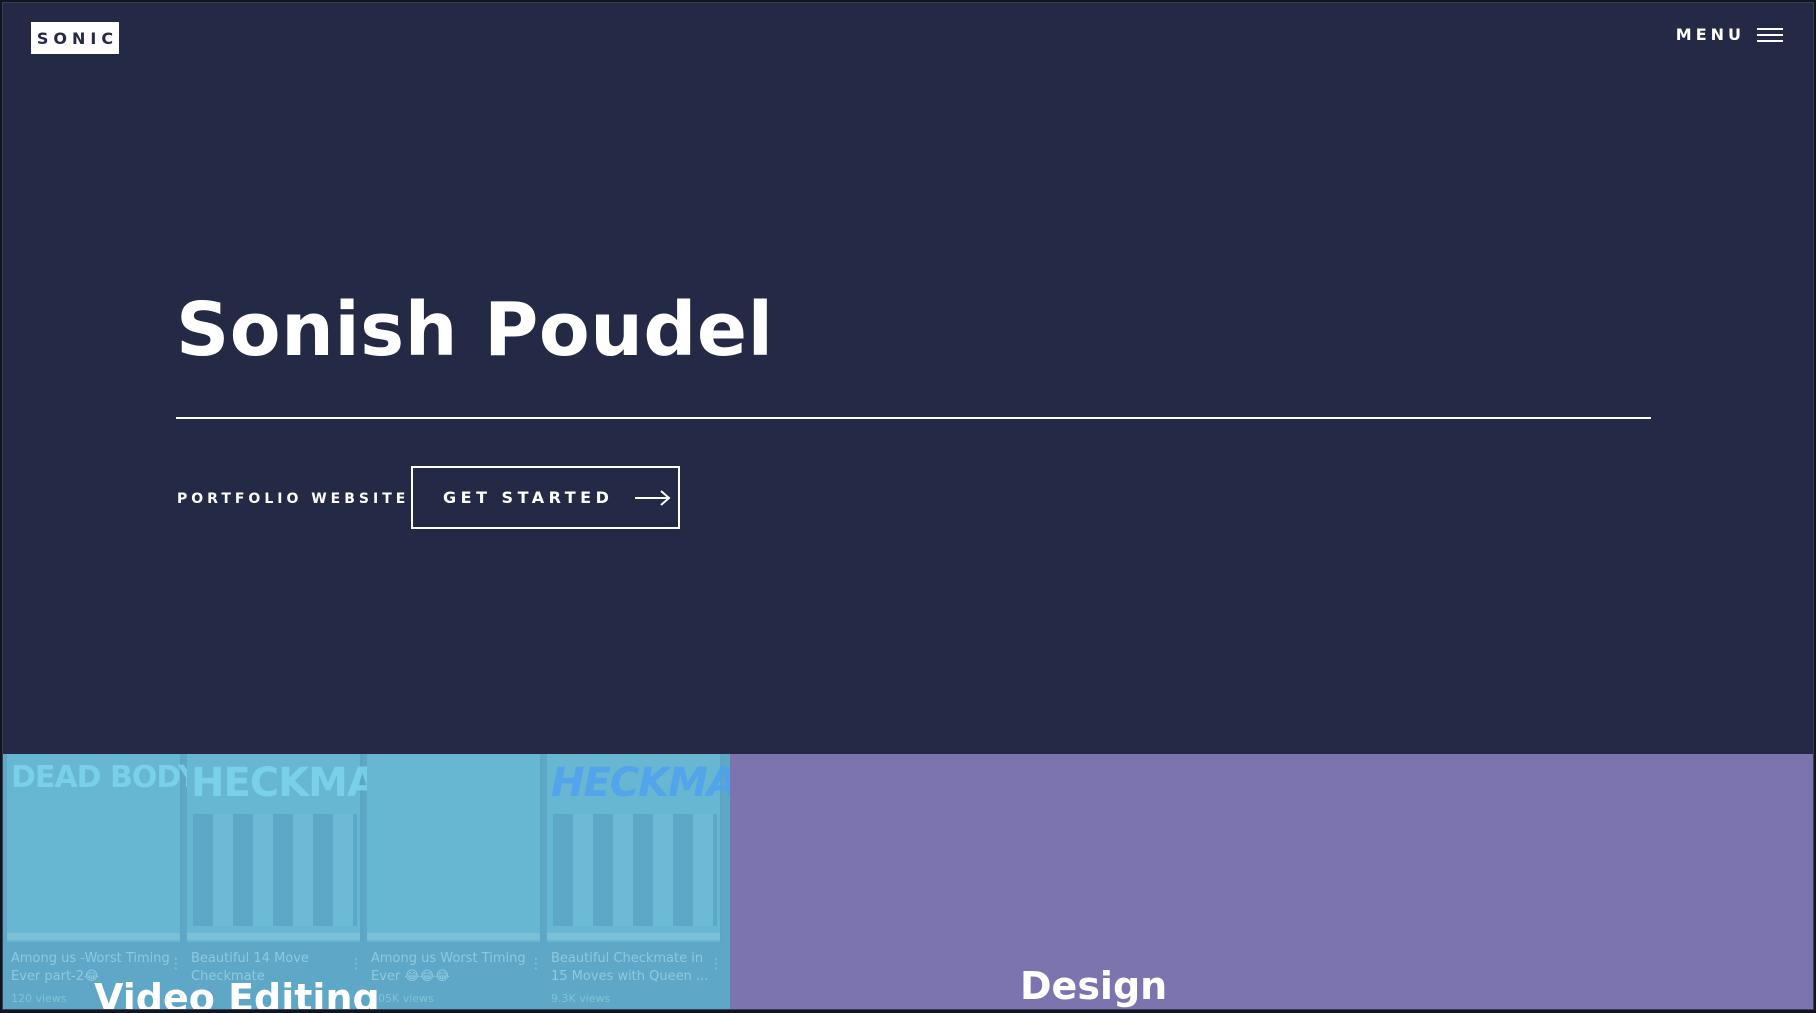  I want to click on video-editing-label: Video Editing, so click(237, 993).